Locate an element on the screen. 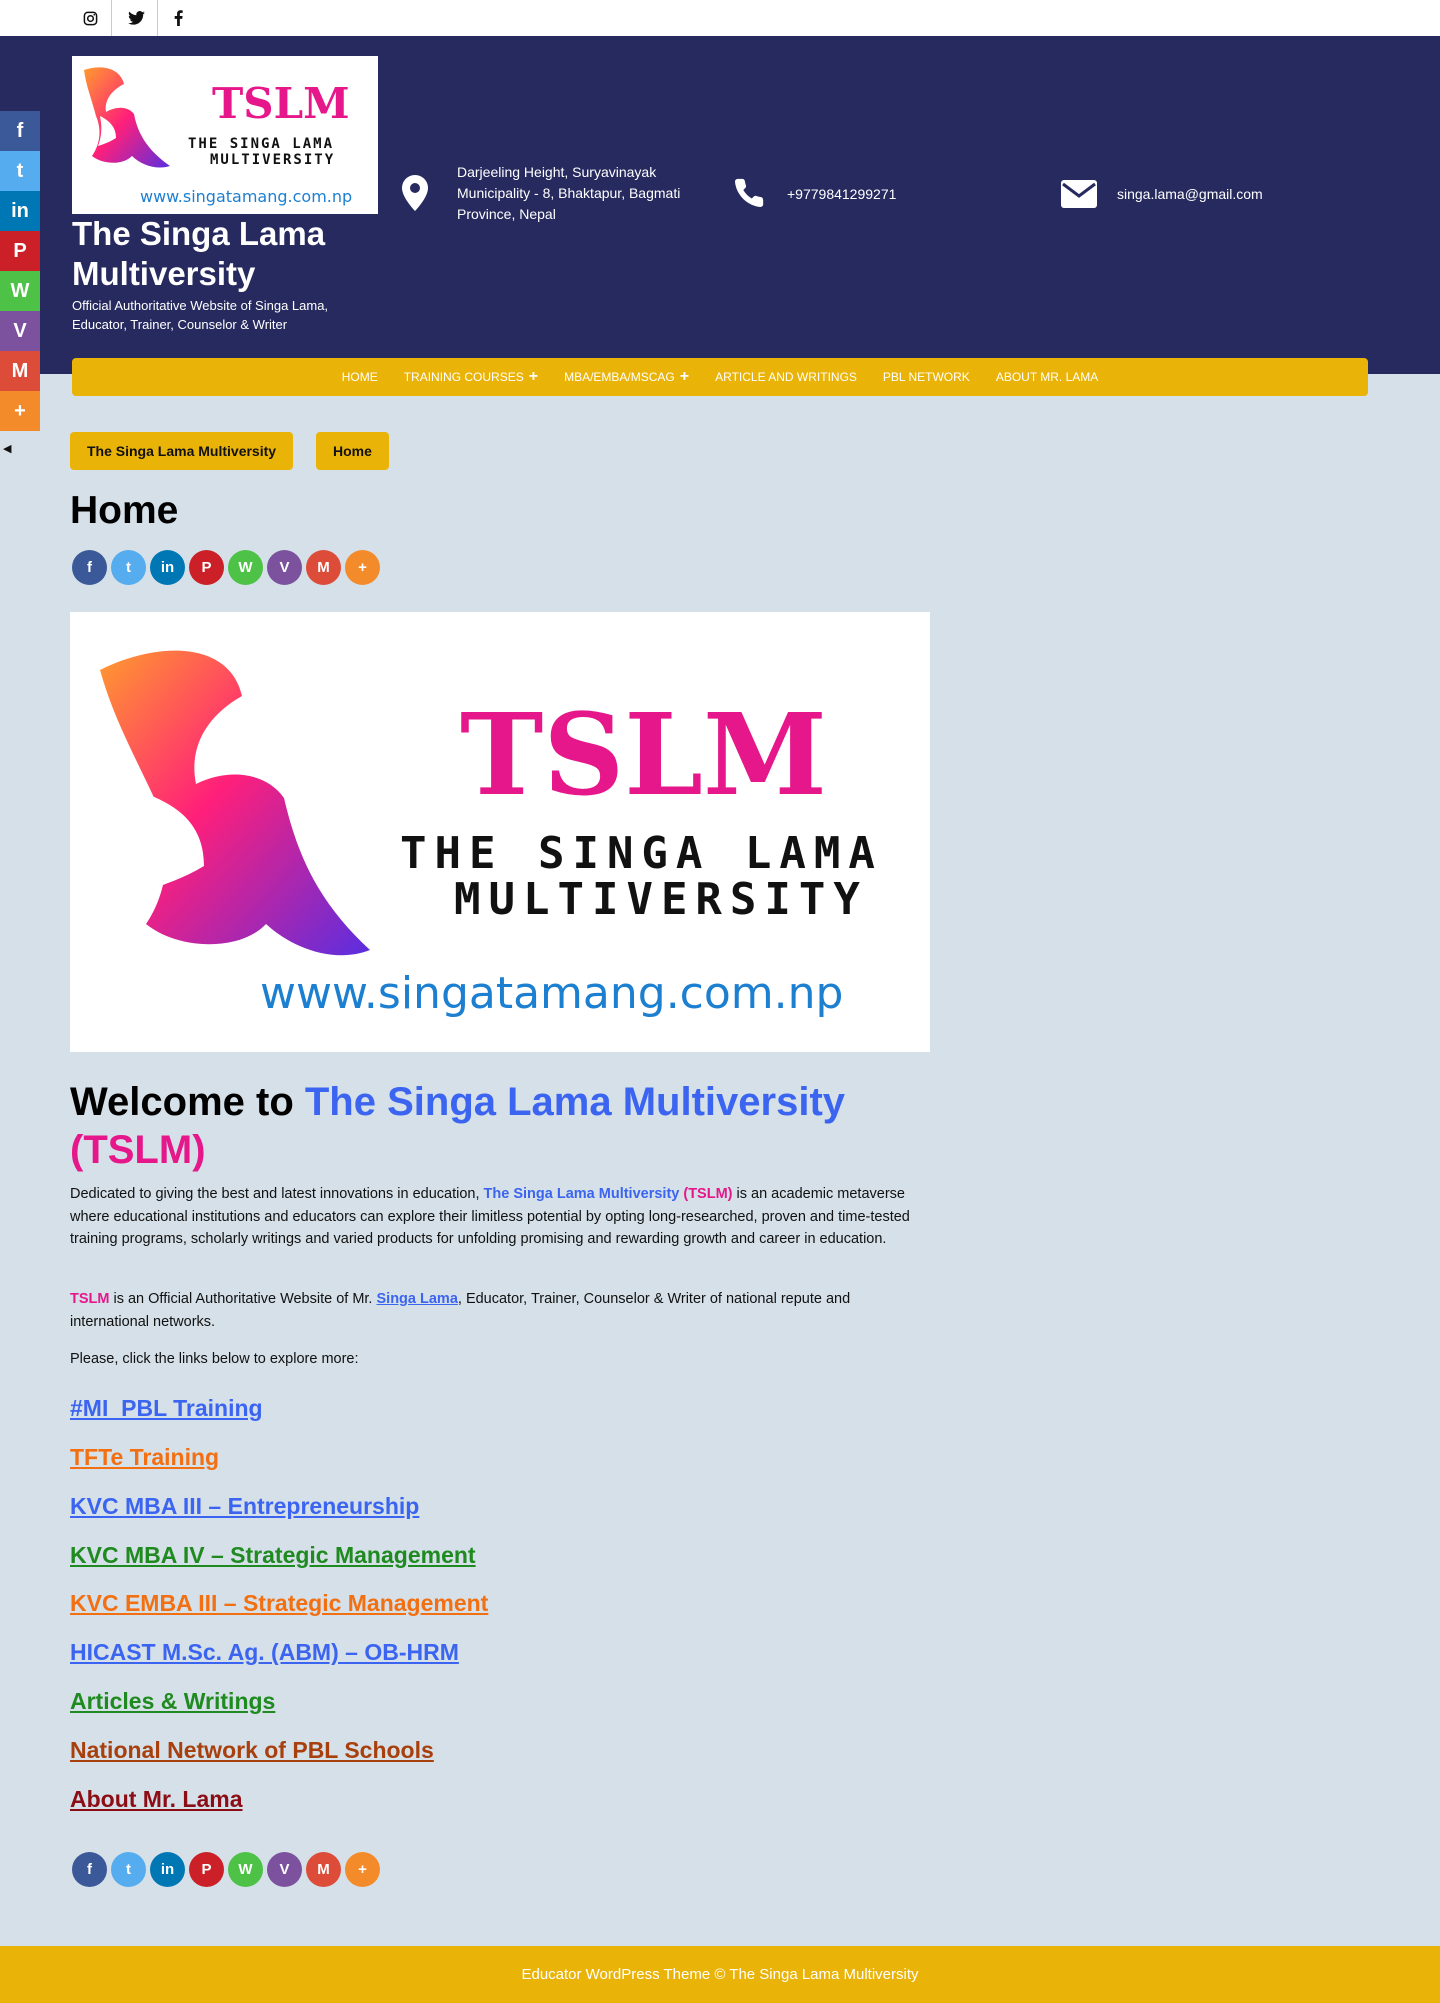 The image size is (1440, 2003). nav-item-training-courses: TRAINING COURSES + is located at coordinates (470, 377).